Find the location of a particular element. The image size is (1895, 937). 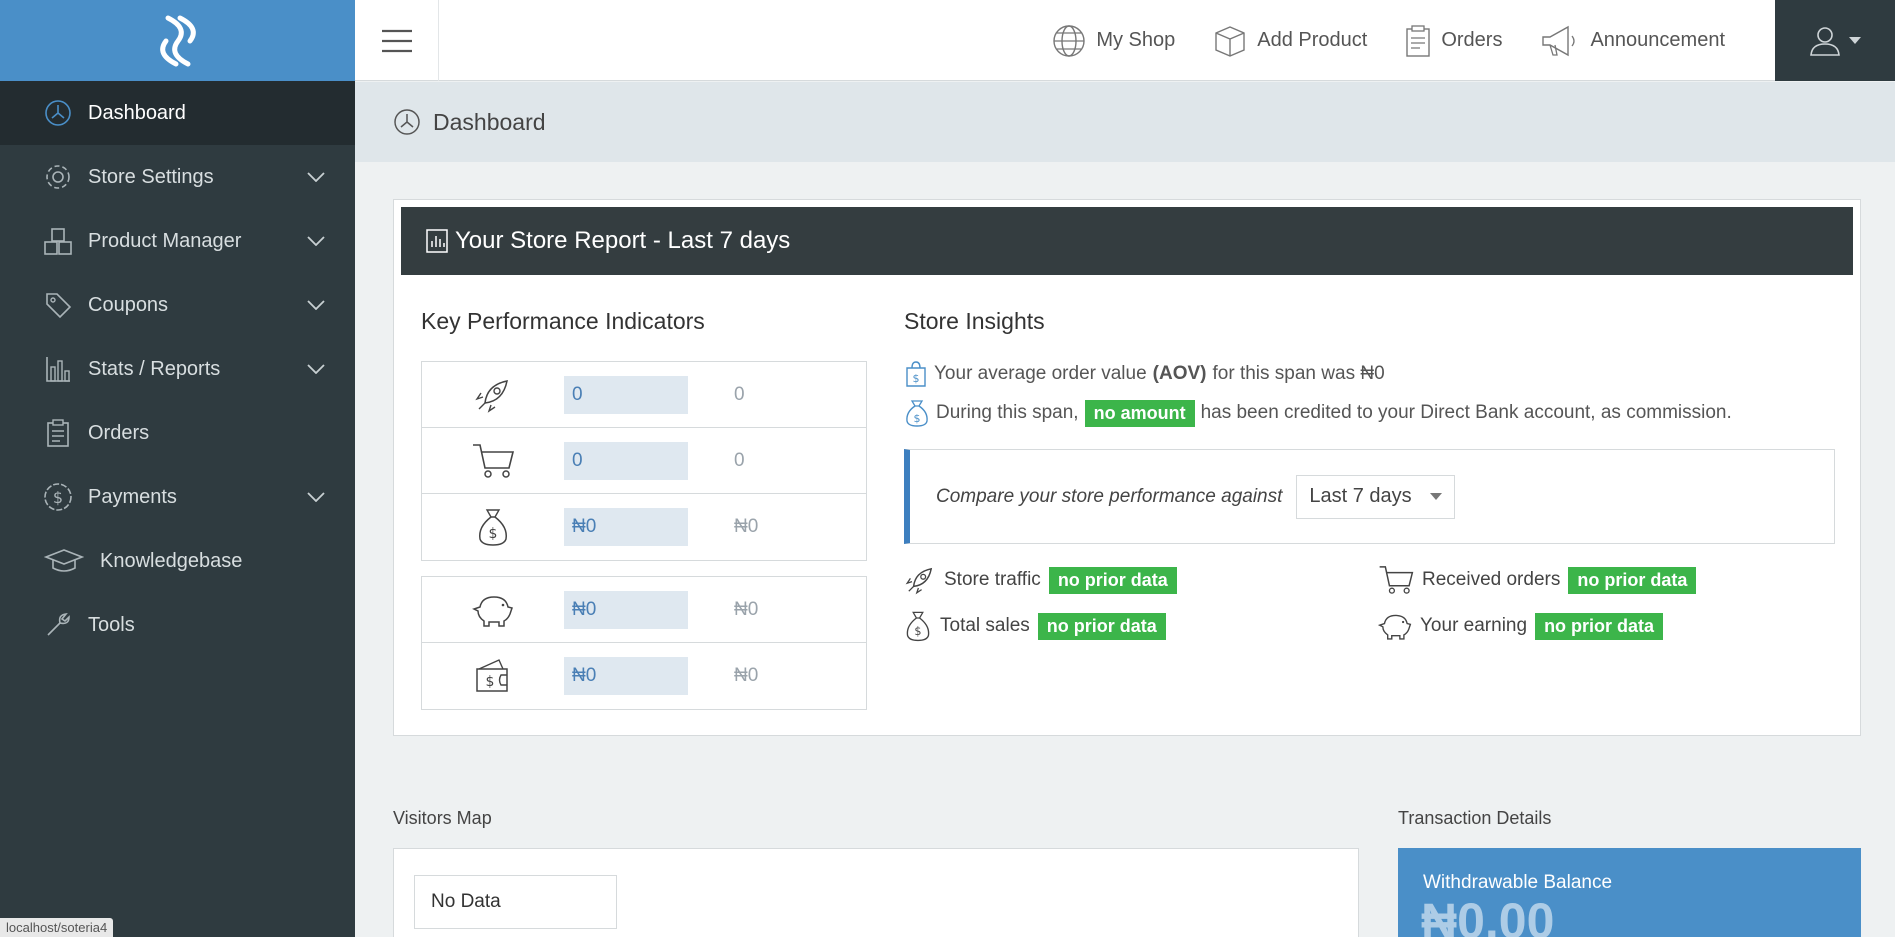

stat-received-orders: Received orders no prior data is located at coordinates (1537, 580).